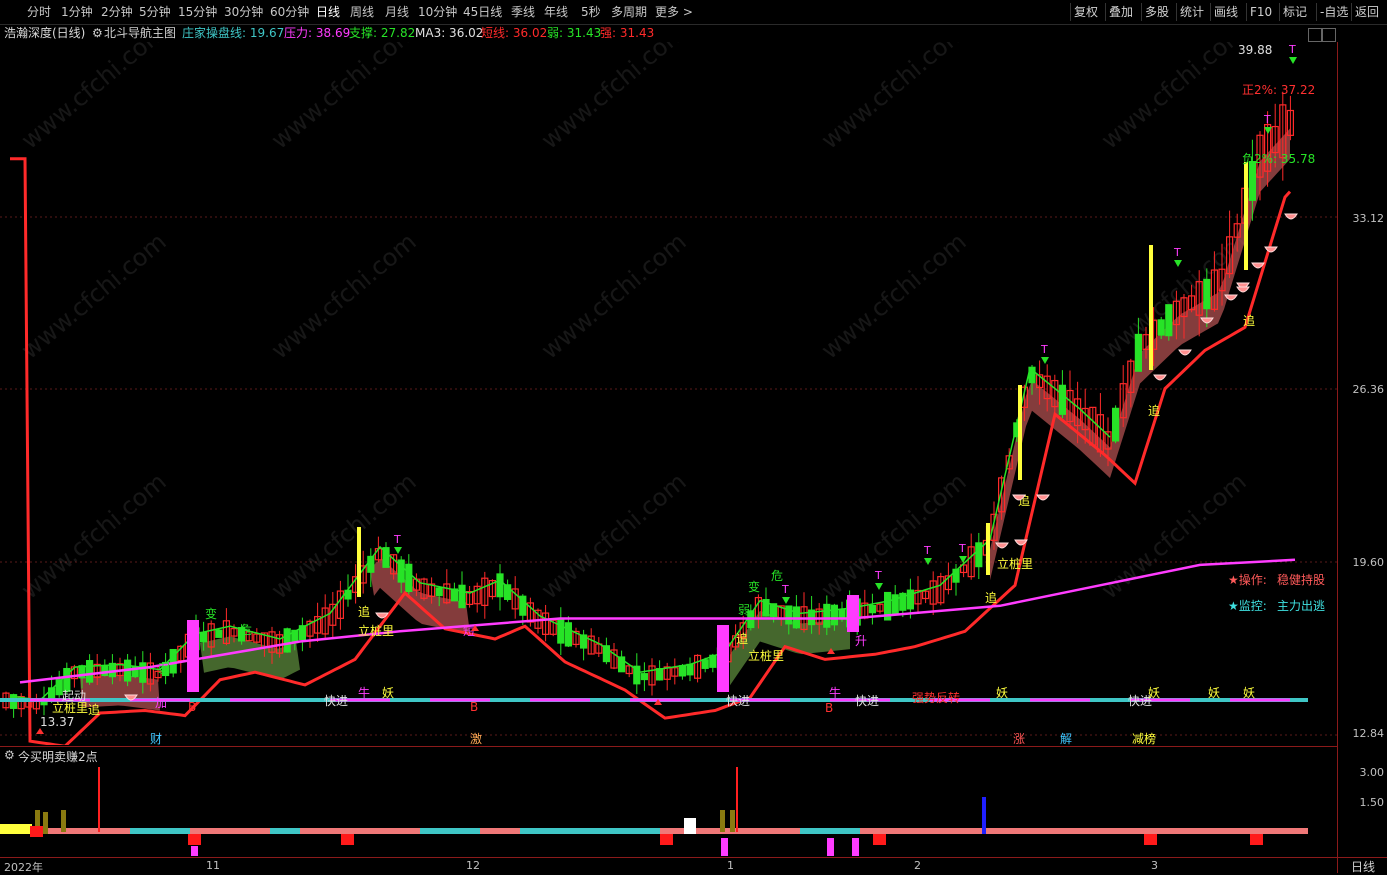 The image size is (1387, 875). Describe the element at coordinates (197, 12) in the screenshot. I see `period-tab: 15分钟` at that location.